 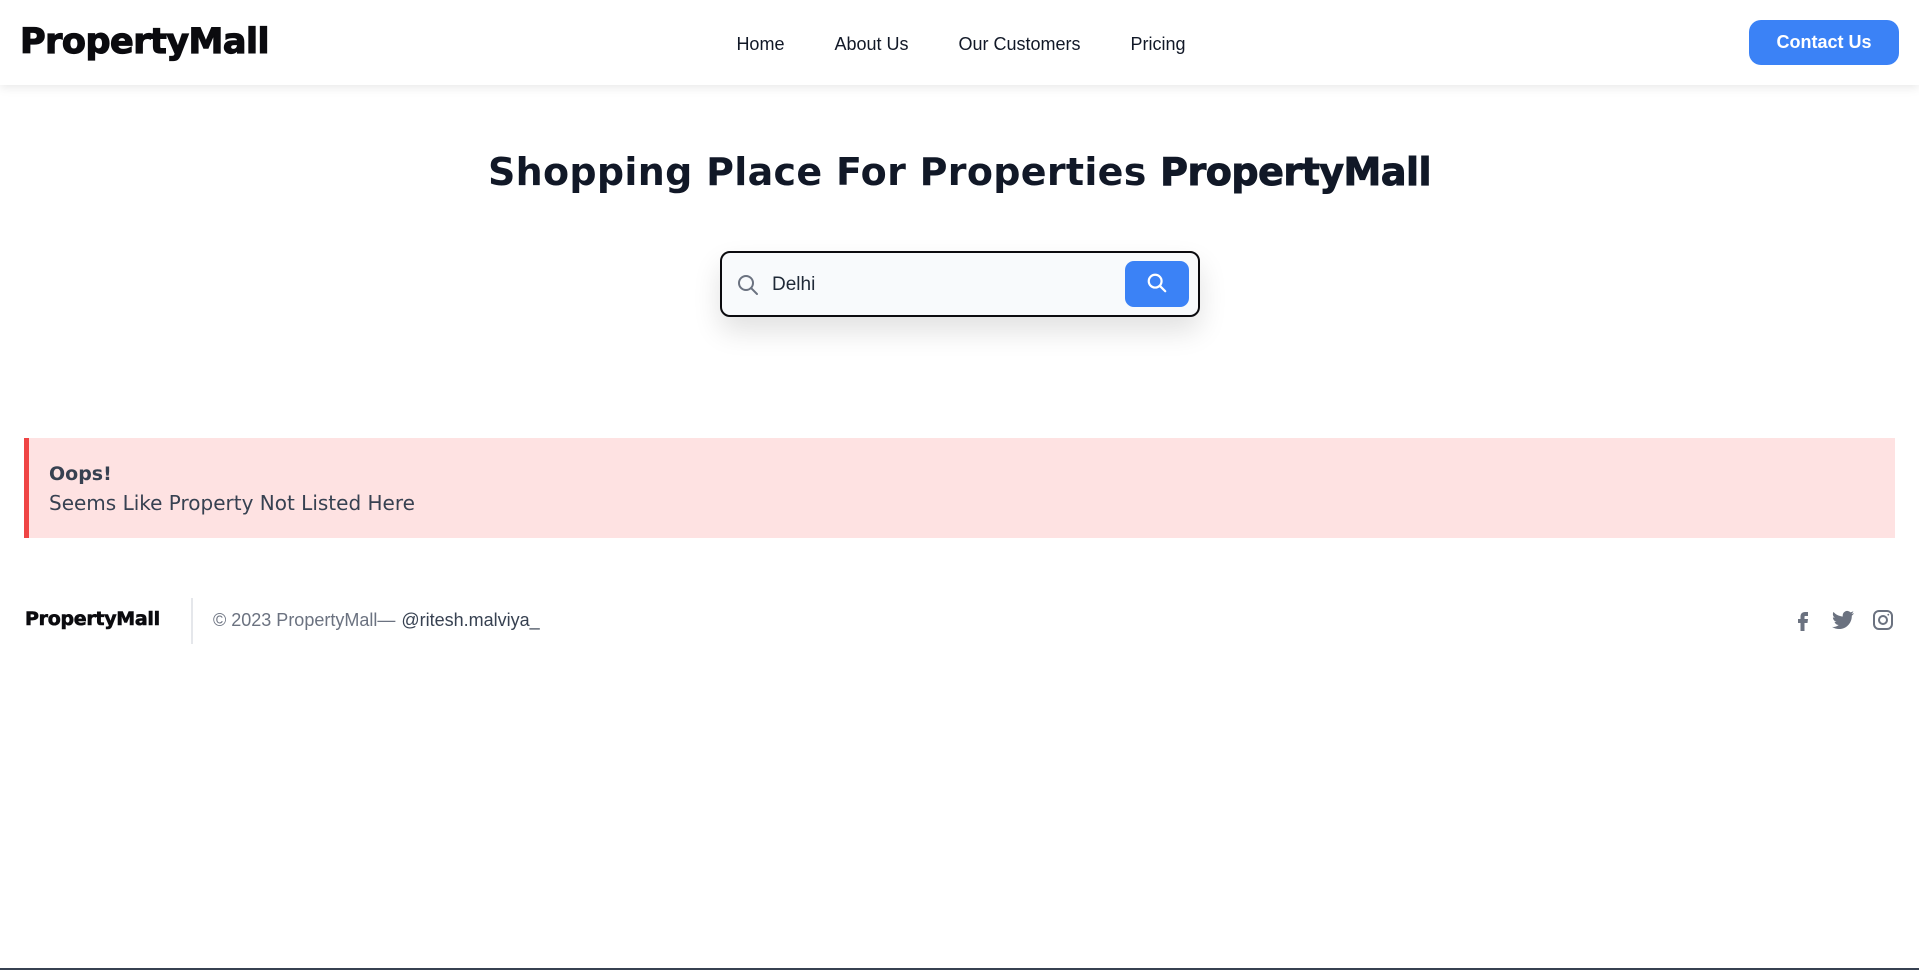 What do you see at coordinates (922, 285) in the screenshot?
I see `search-input` at bounding box center [922, 285].